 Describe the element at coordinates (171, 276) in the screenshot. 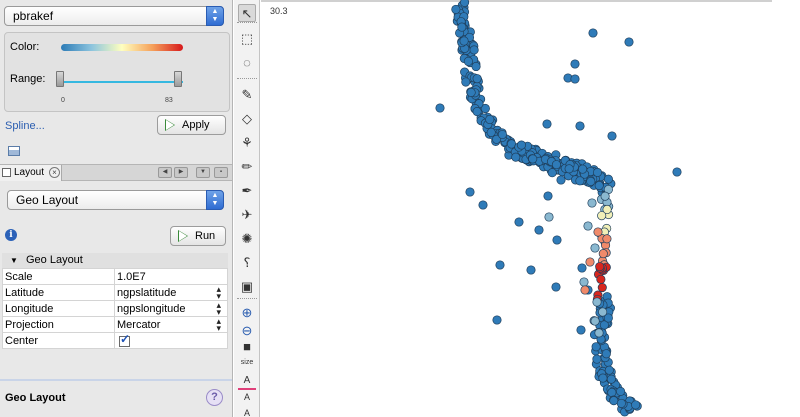

I see `property-value: 1.0E7` at that location.